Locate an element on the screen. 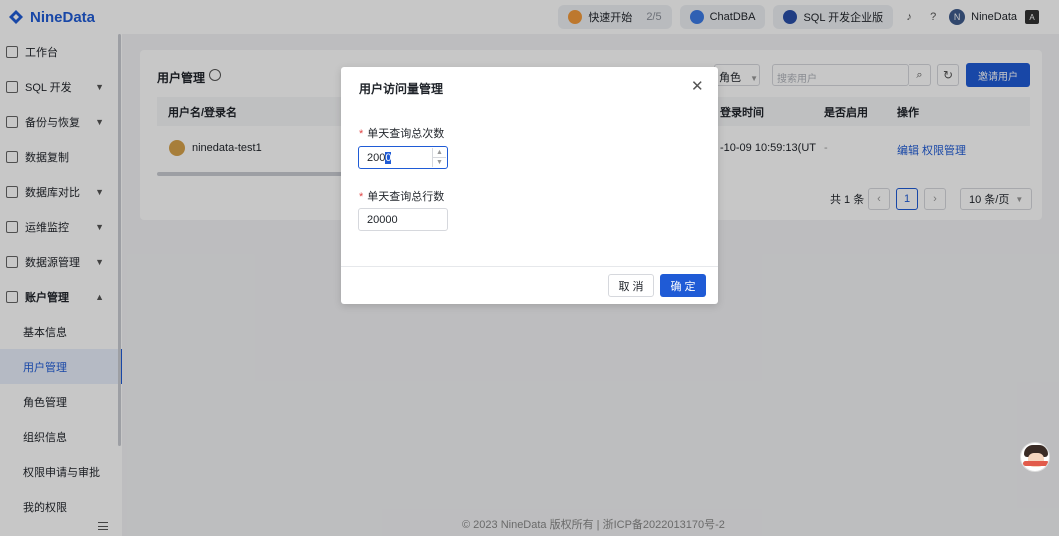  modal-title: 用户访问量管理 is located at coordinates (401, 89).